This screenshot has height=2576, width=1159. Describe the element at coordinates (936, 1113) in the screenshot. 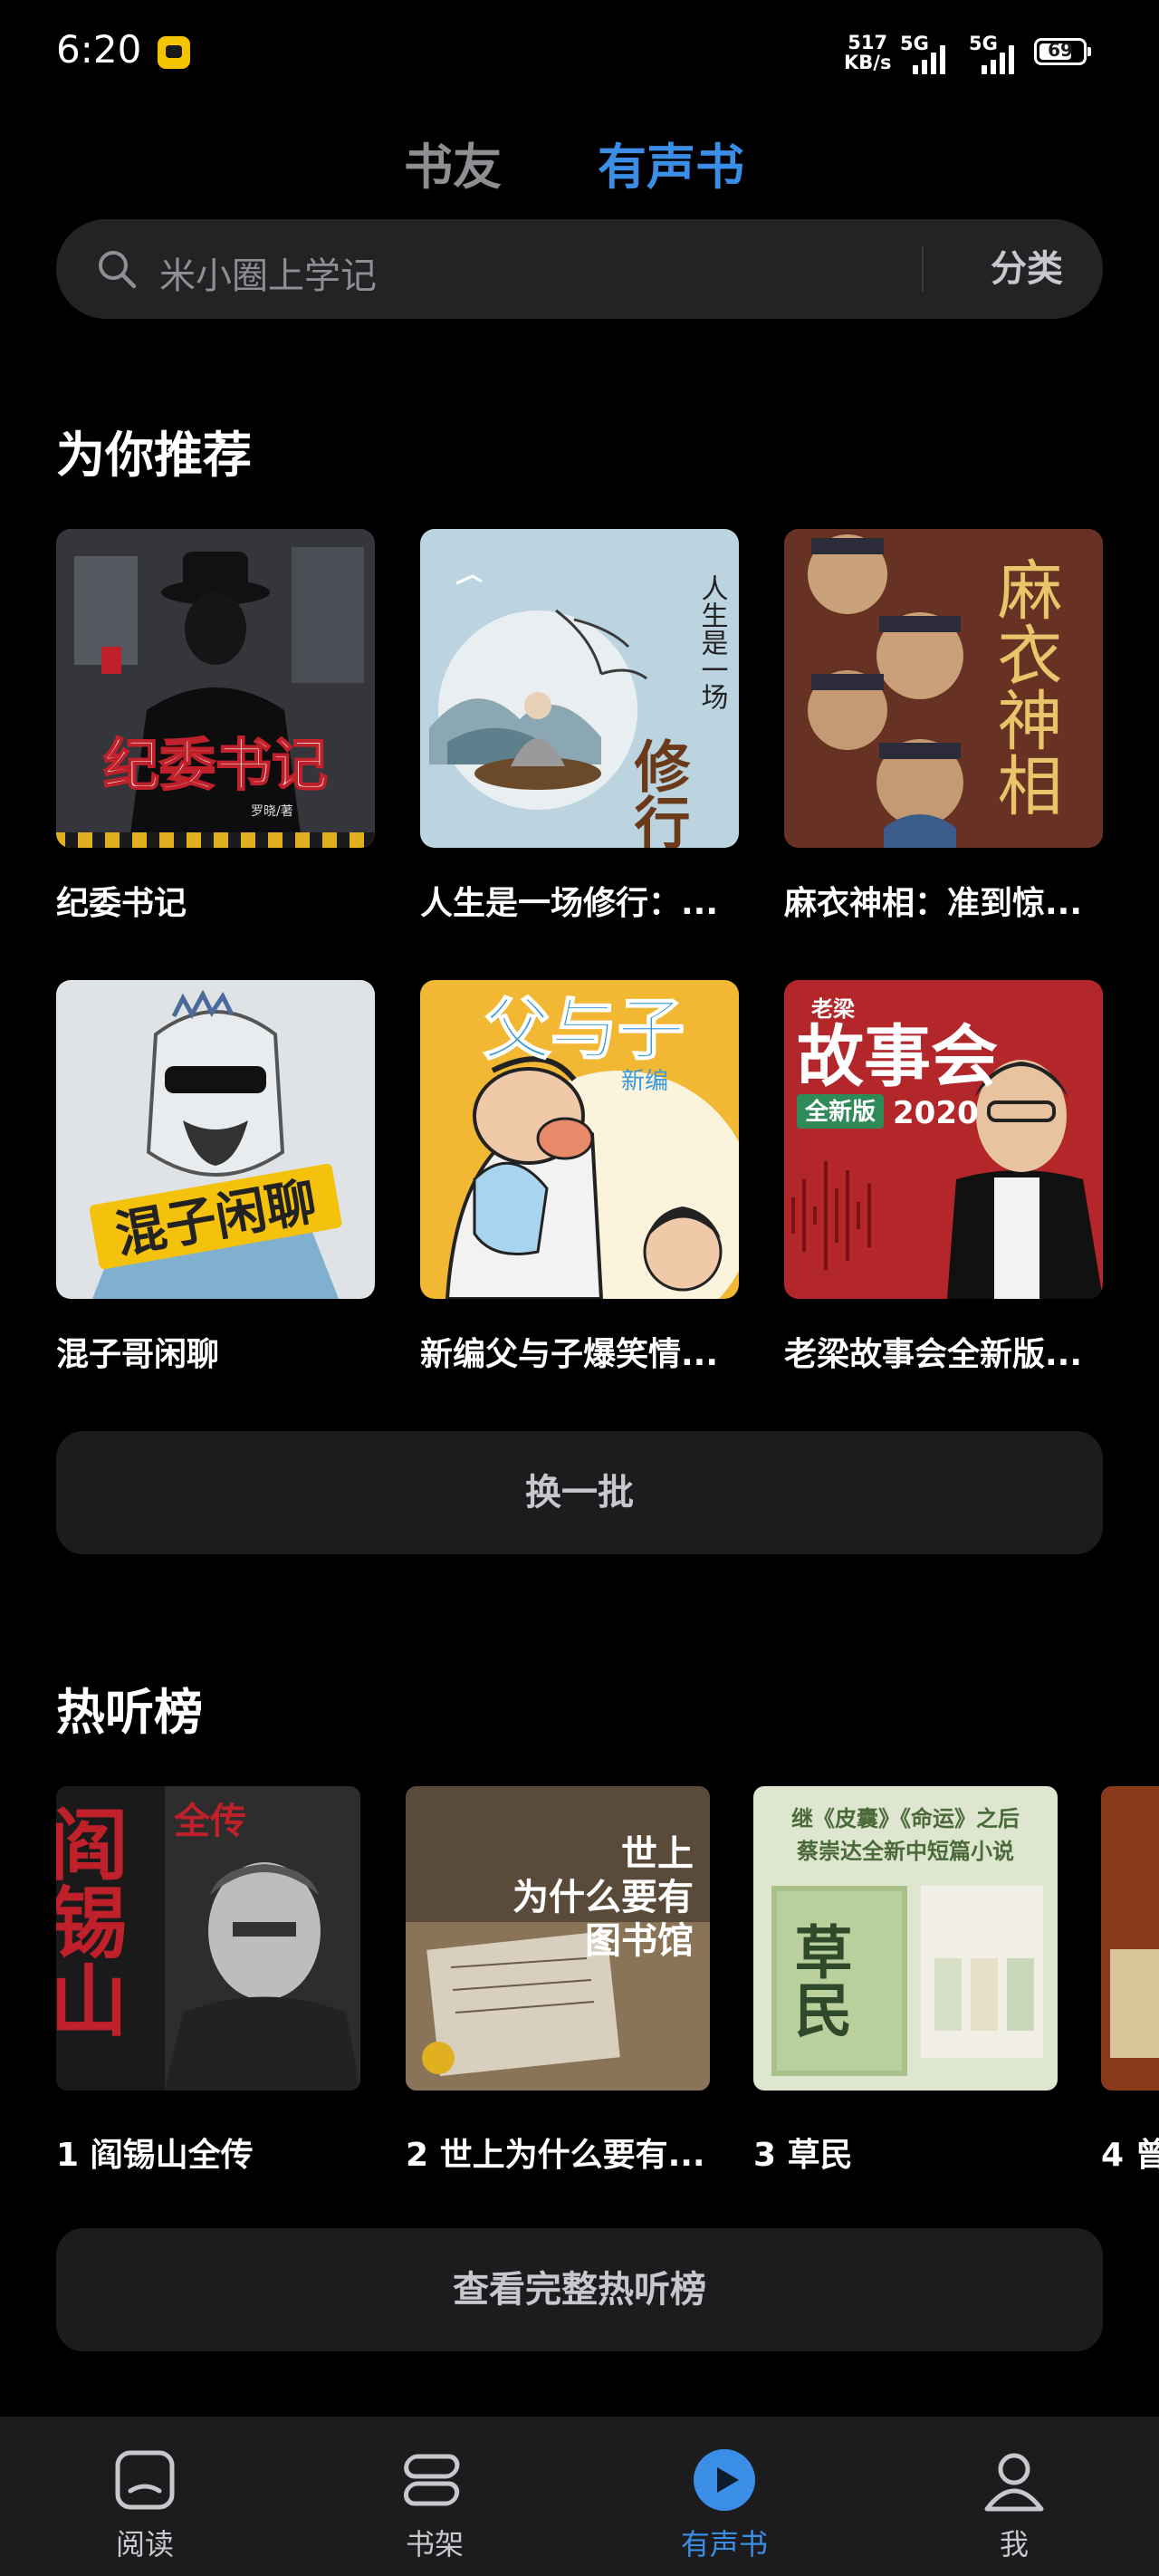

I see `cover-year: 2020` at that location.